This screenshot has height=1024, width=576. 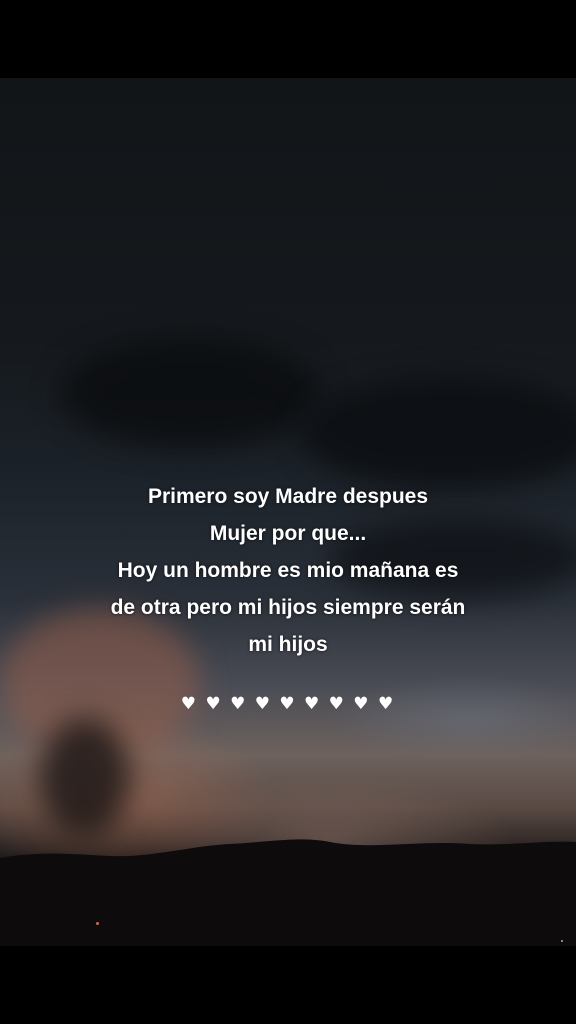 What do you see at coordinates (288, 496) in the screenshot?
I see `caption-line-1: Primero soy Madre despues` at bounding box center [288, 496].